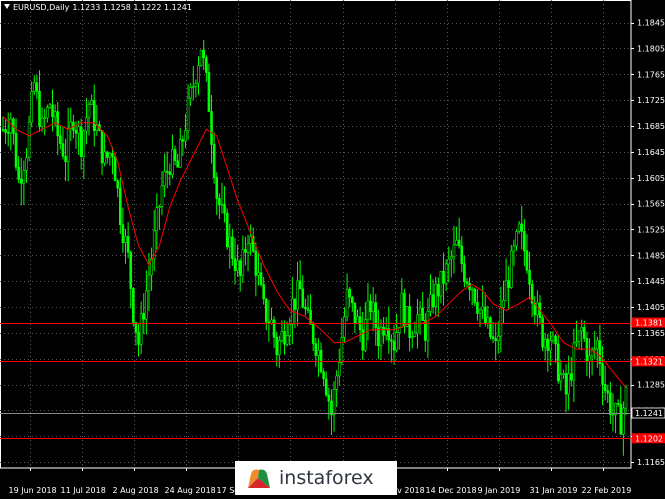  I want to click on price-tick-label: 1.1285, so click(651, 385).